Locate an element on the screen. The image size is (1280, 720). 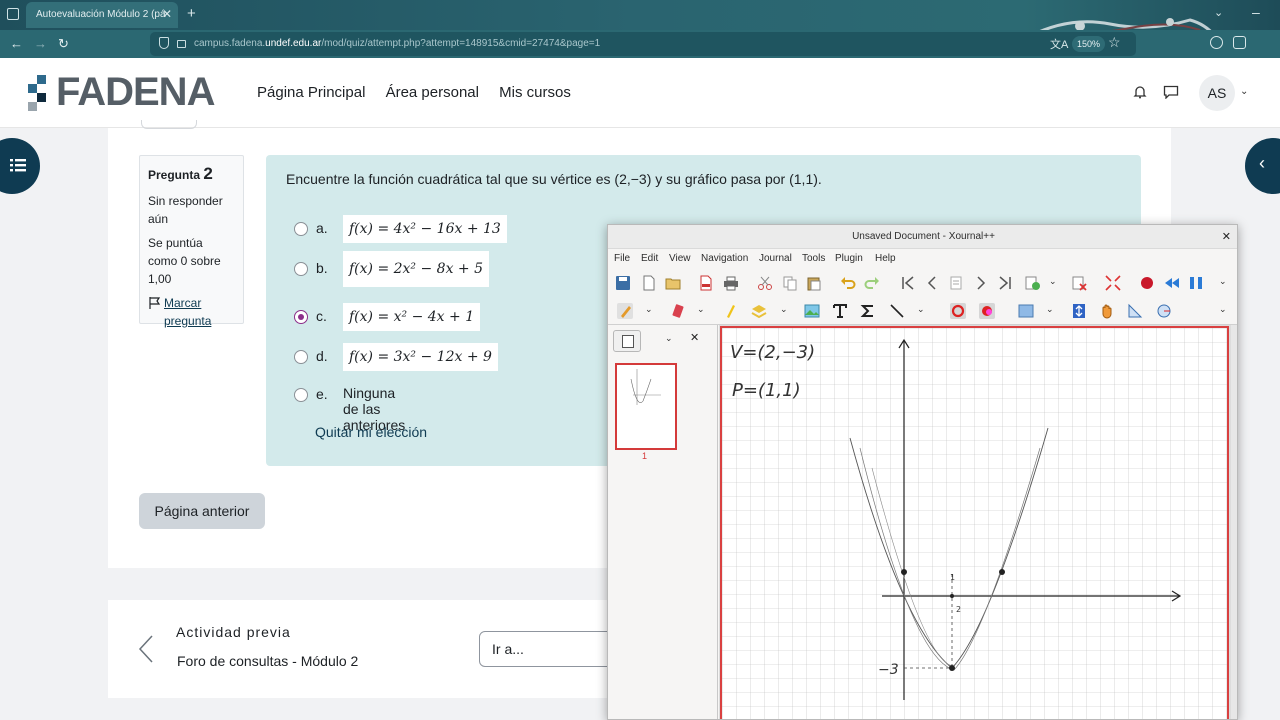
zoom-level-badge: 150% is located at coordinates (1089, 44).